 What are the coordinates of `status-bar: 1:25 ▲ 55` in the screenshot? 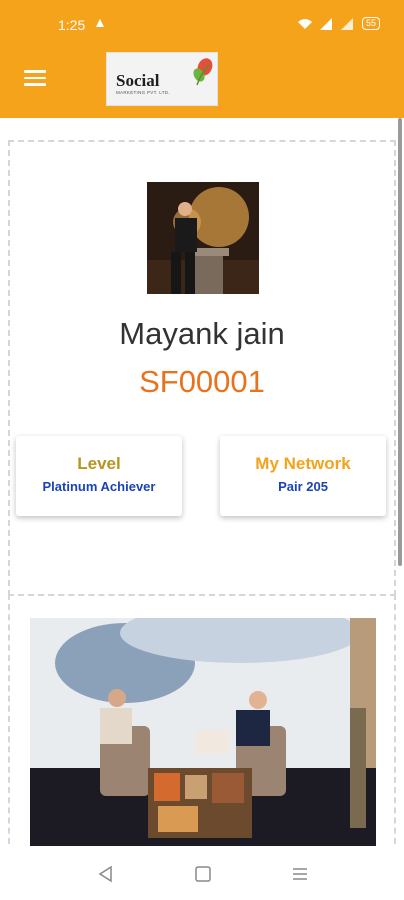 It's located at (202, 20).